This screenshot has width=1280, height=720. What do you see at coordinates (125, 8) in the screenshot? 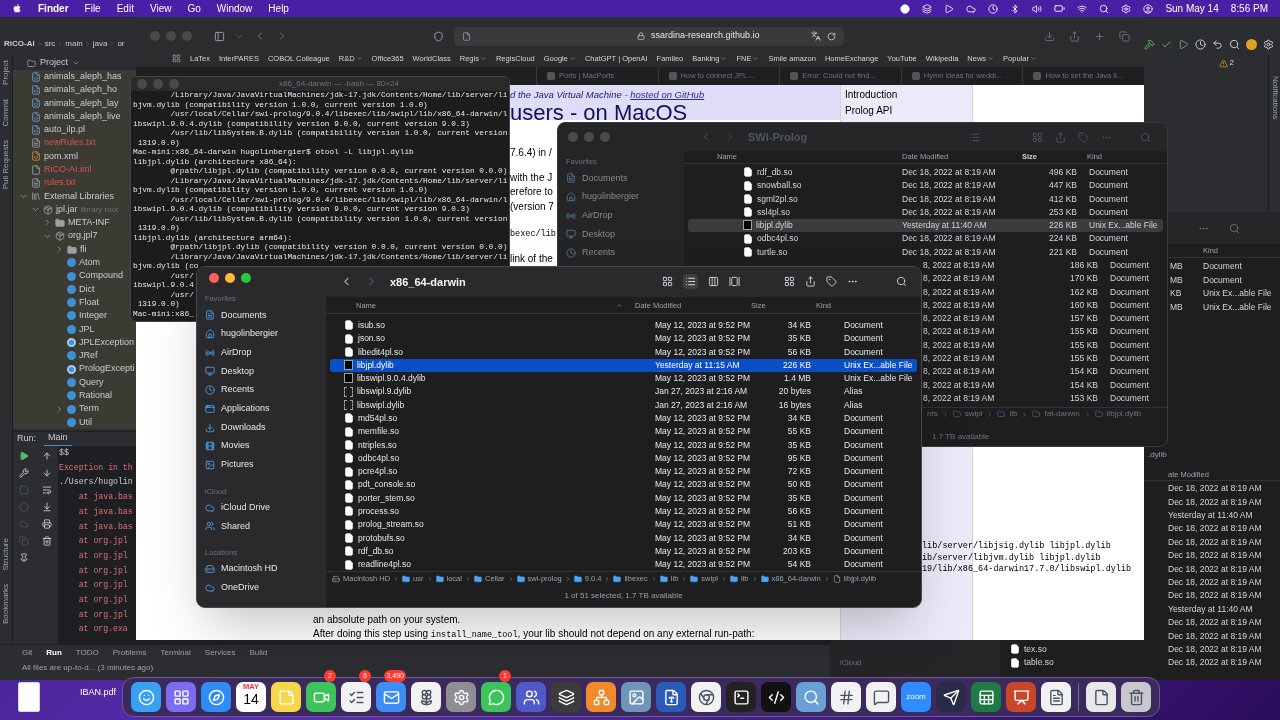
I see `menu-item: Edit` at bounding box center [125, 8].